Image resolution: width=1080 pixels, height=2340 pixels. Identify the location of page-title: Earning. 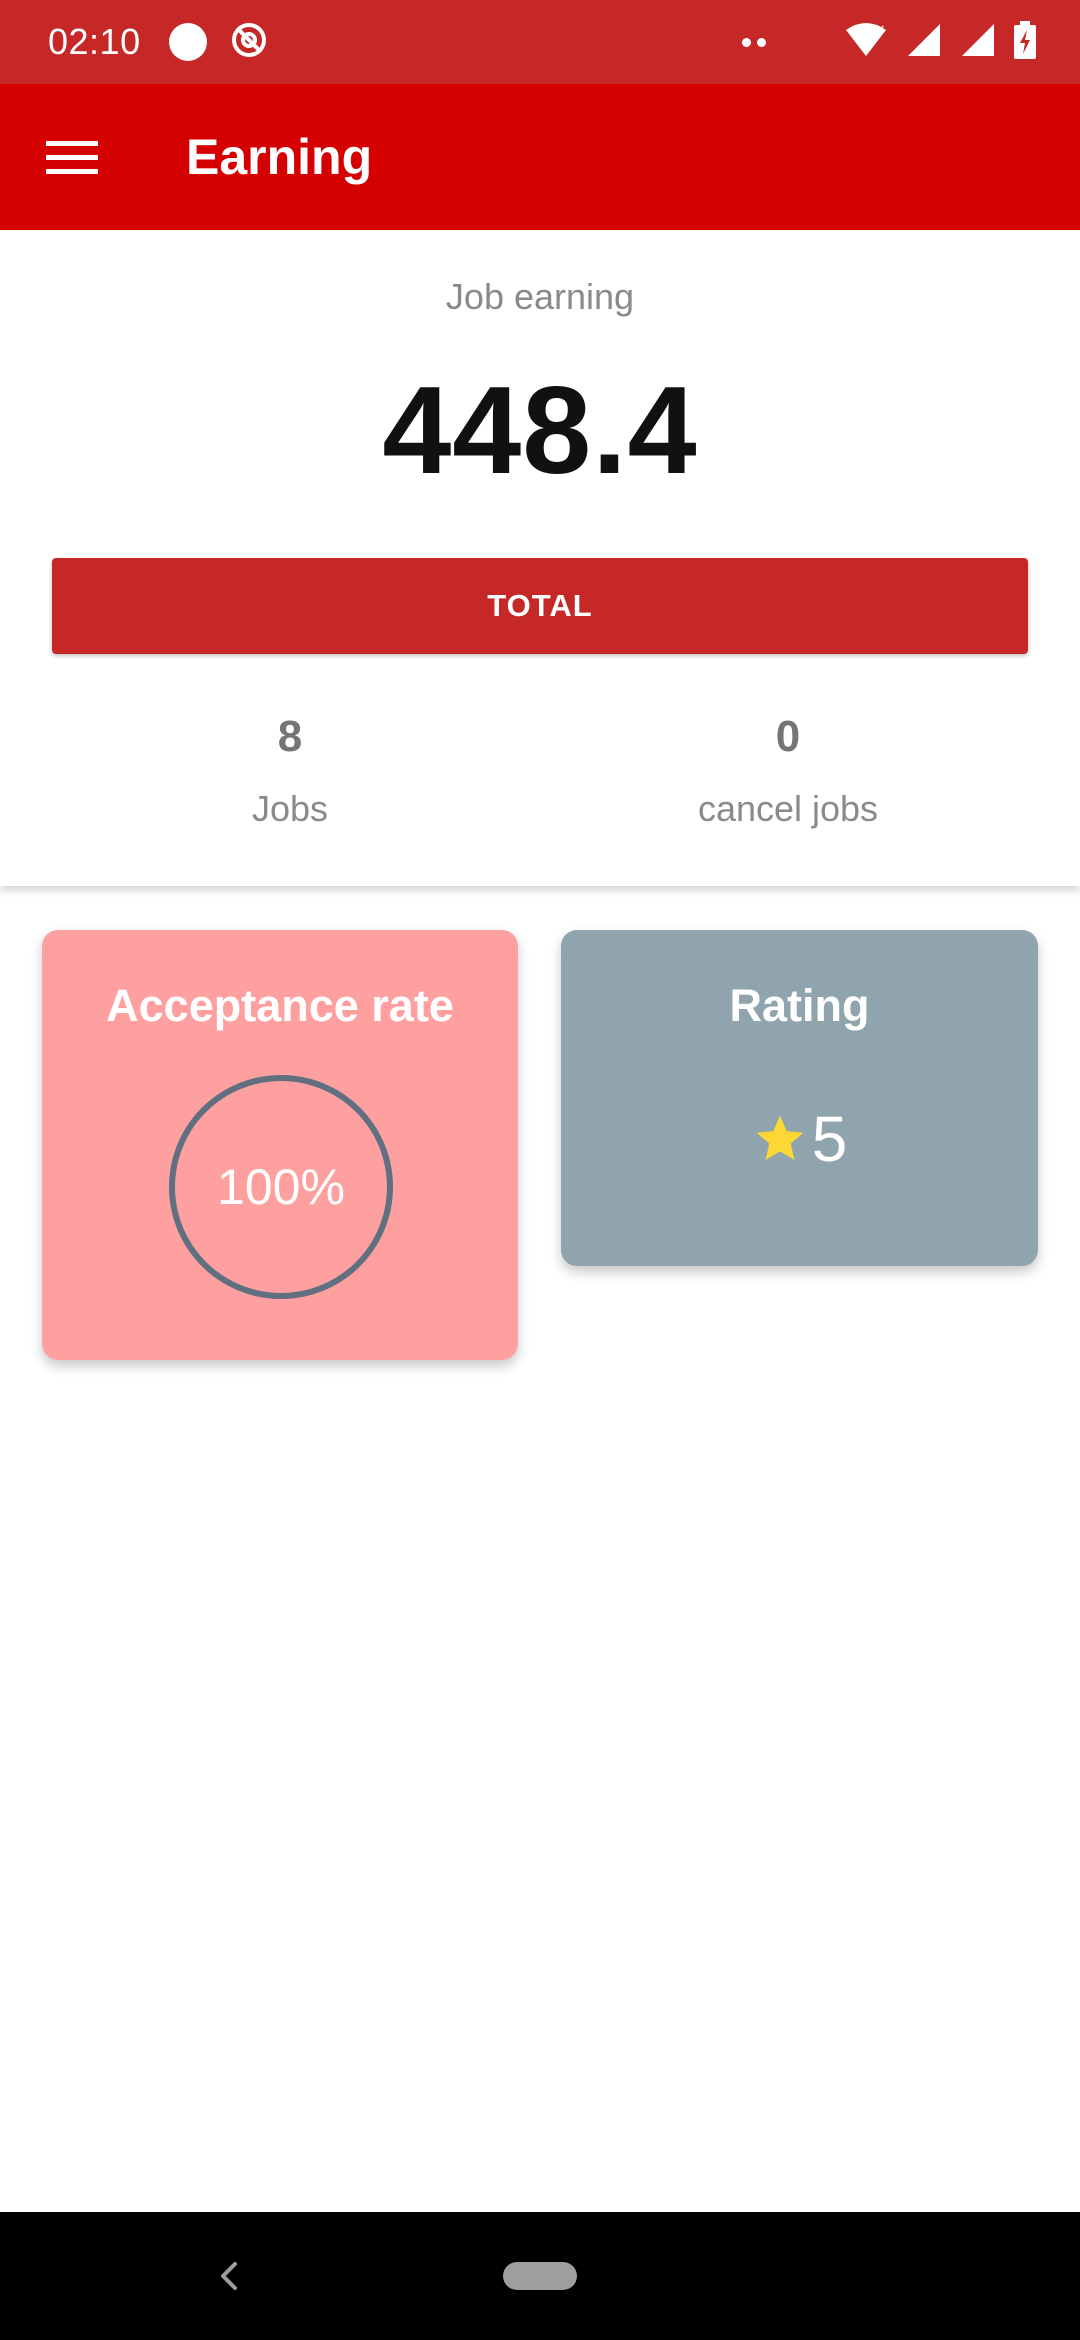
(279, 157).